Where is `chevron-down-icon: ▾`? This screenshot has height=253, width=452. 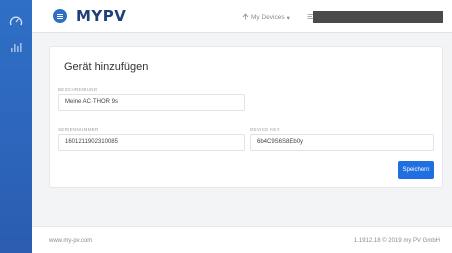
chevron-down-icon: ▾ is located at coordinates (288, 18).